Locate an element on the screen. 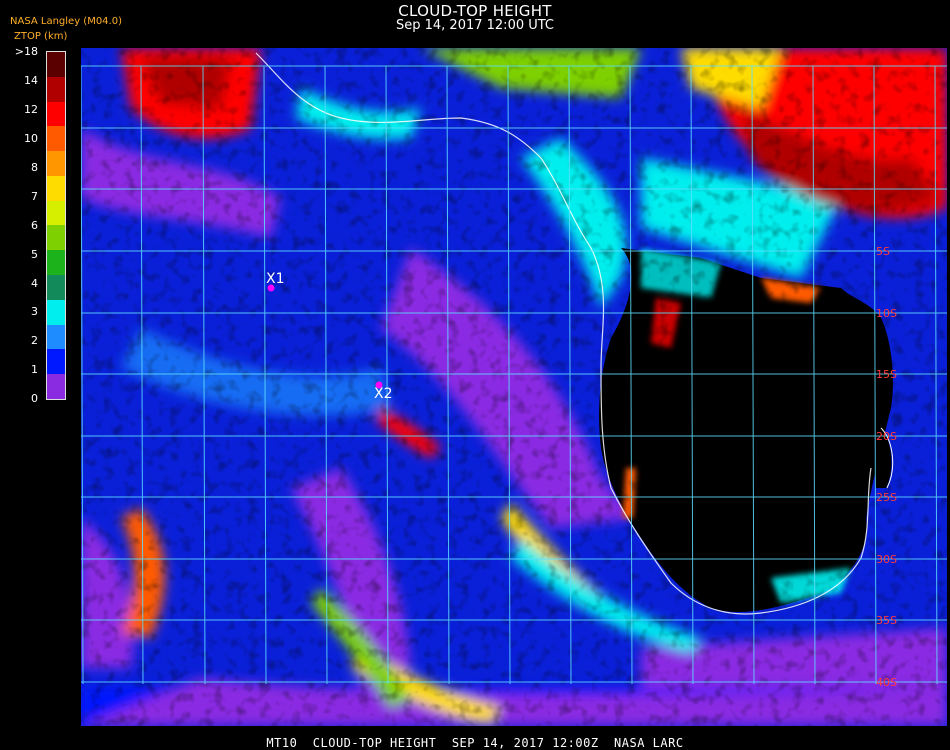 This screenshot has height=750, width=950. colorbar-tick-label: 5 is located at coordinates (34, 254).